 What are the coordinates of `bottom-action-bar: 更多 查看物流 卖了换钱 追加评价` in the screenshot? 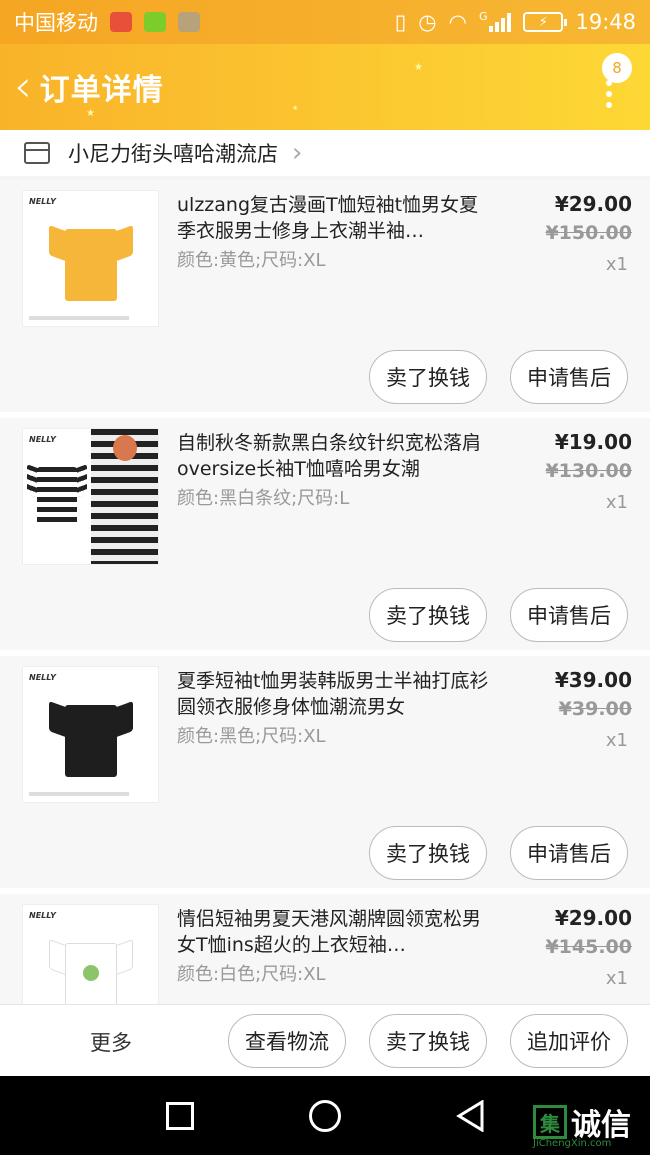 It's located at (325, 1040).